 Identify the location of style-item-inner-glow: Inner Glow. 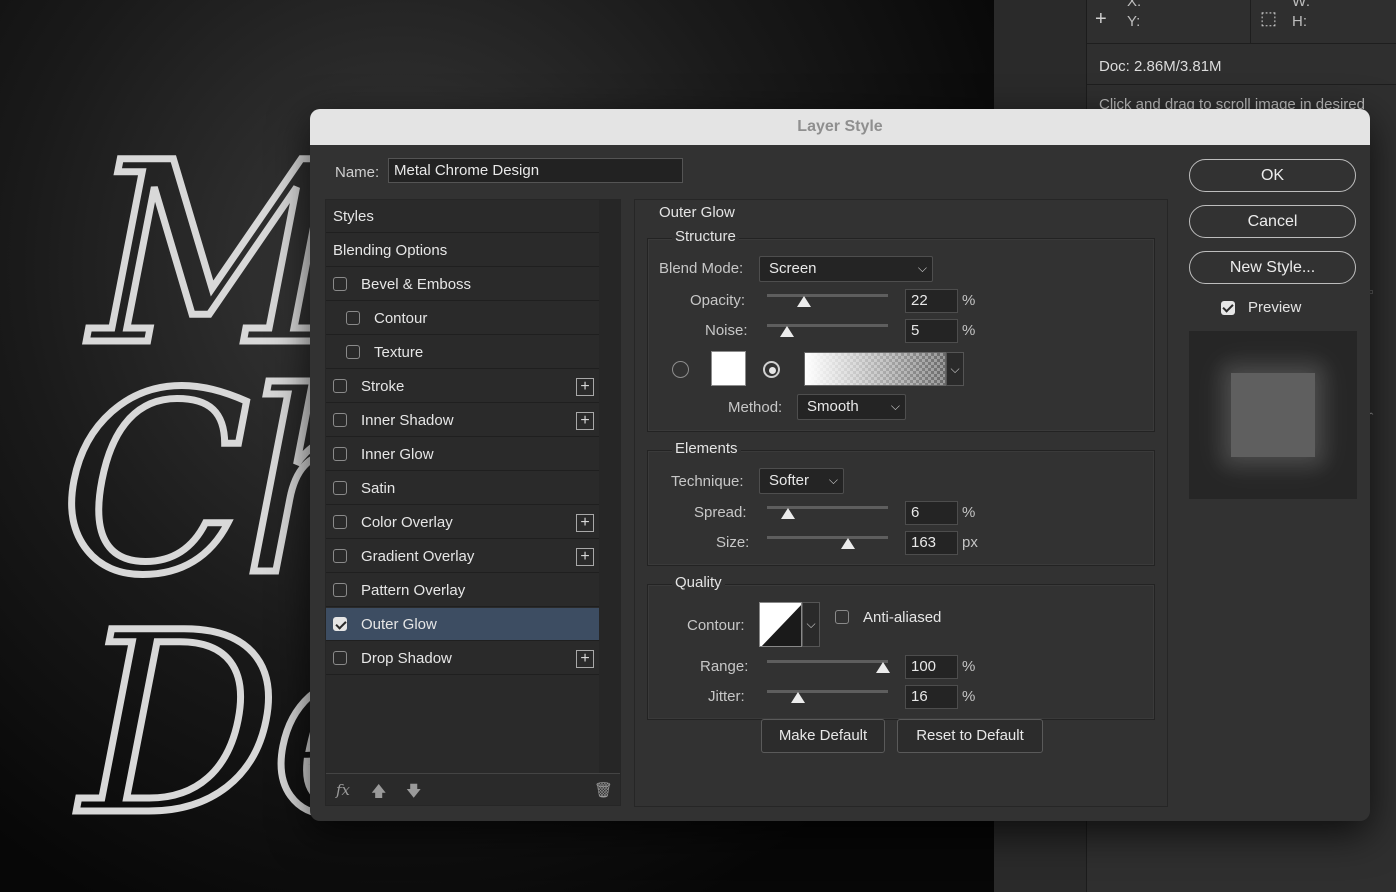
(462, 454).